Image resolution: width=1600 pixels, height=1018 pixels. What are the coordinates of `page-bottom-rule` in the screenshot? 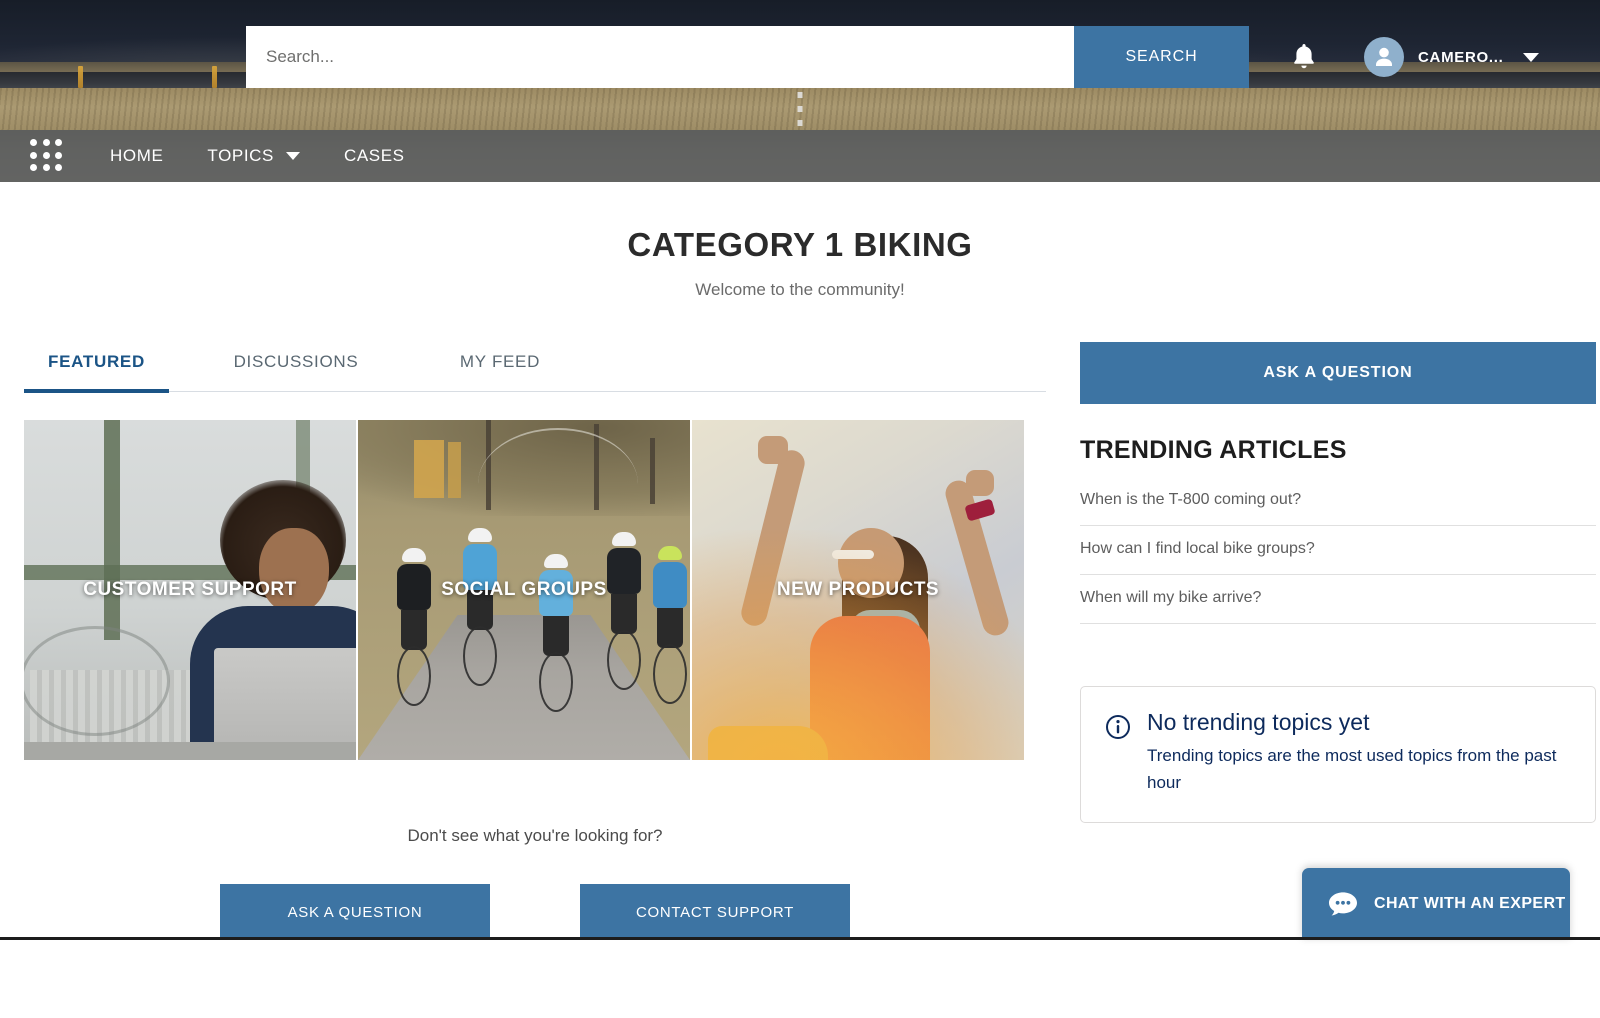 It's located at (800, 938).